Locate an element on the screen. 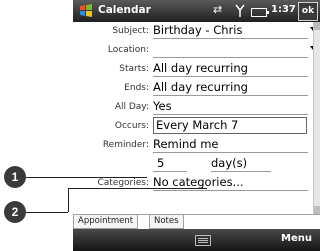  occurs-row: Occurs: Every March 7 is located at coordinates (196, 126).